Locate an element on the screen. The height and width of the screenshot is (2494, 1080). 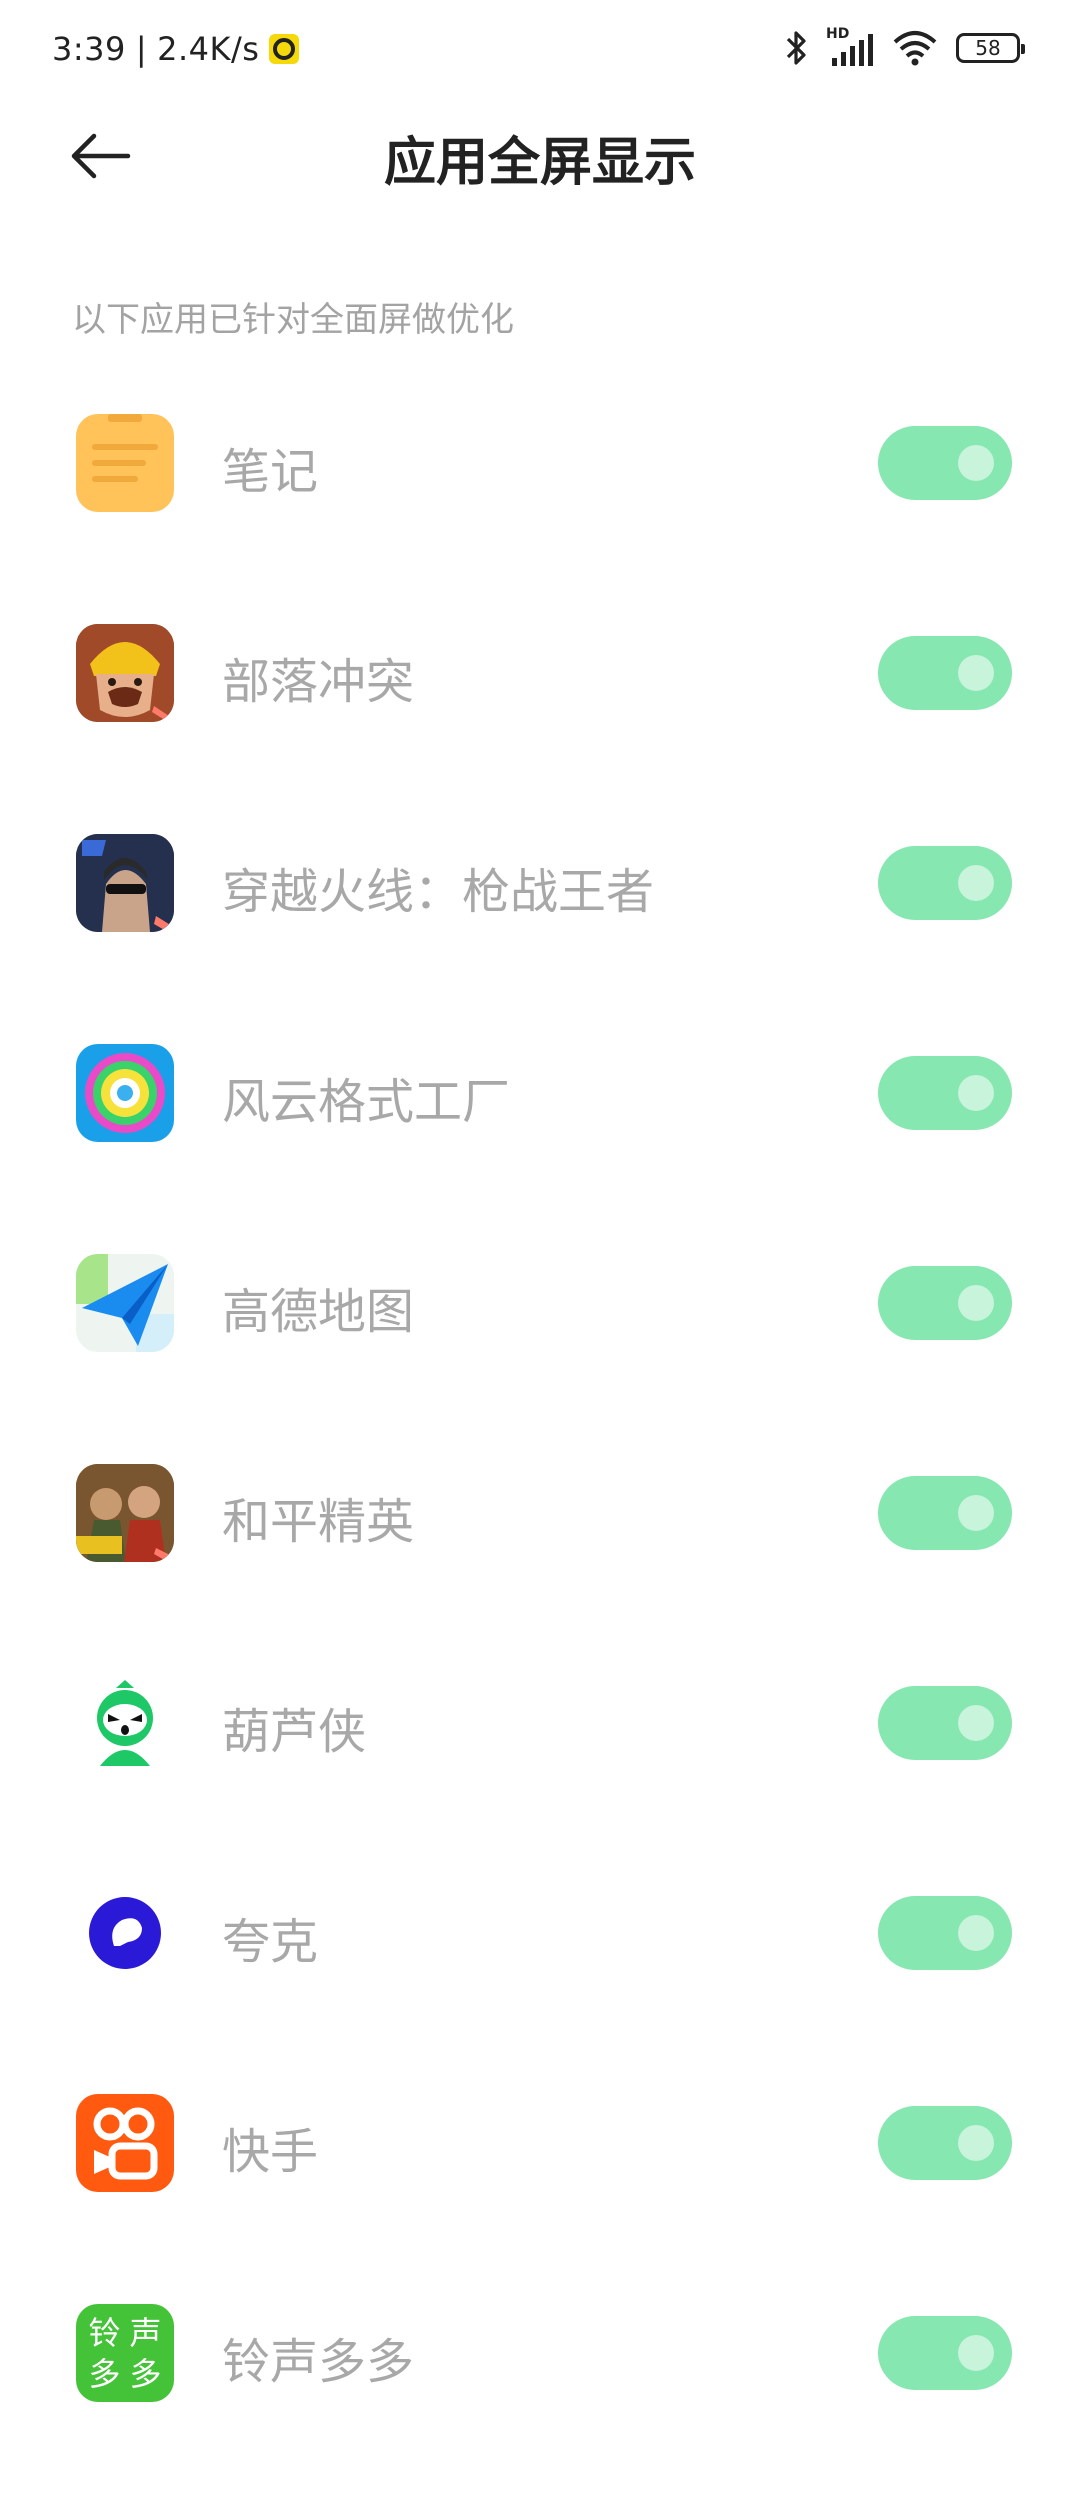
list-item-peacekeeper-elite: 和平精英 is located at coordinates (540, 1549).